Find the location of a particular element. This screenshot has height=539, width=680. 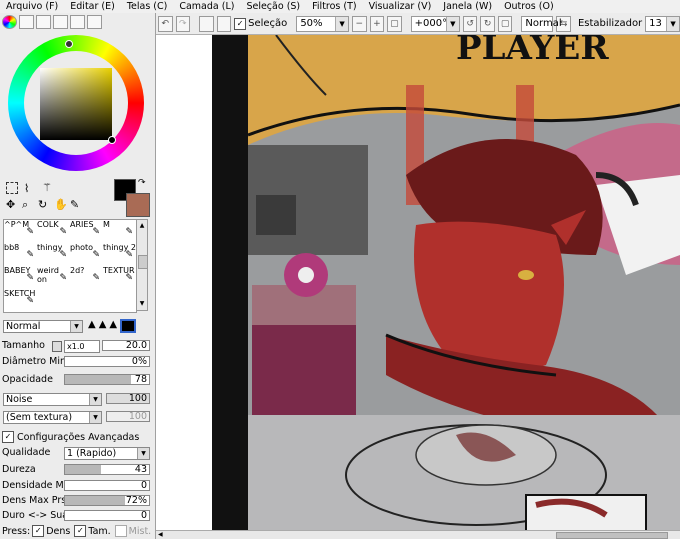

eyedropper-icon: ✎ is located at coordinates (74, 204).